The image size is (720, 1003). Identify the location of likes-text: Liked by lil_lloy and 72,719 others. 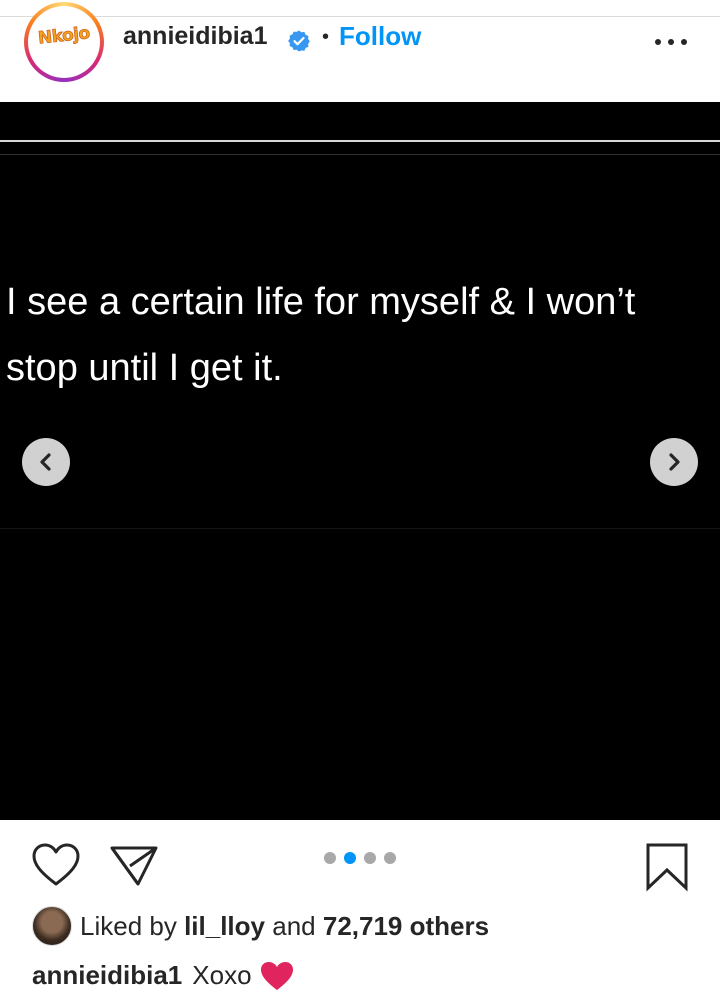
(284, 926).